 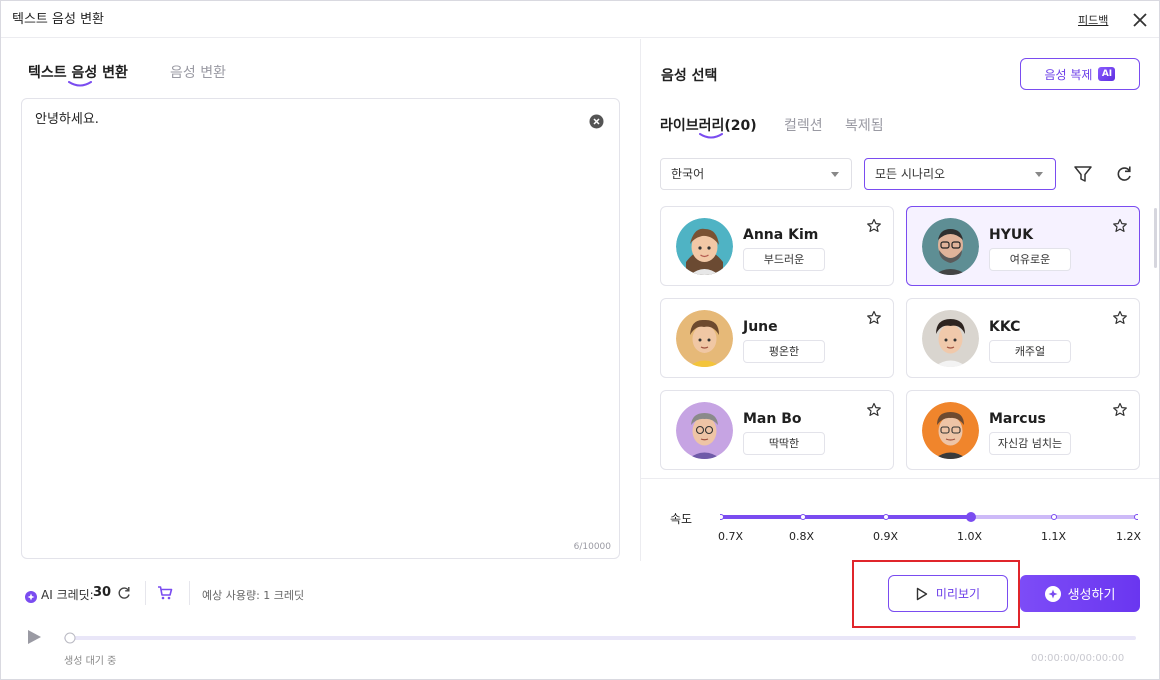 What do you see at coordinates (971, 517) in the screenshot?
I see `speed-slider-thumb` at bounding box center [971, 517].